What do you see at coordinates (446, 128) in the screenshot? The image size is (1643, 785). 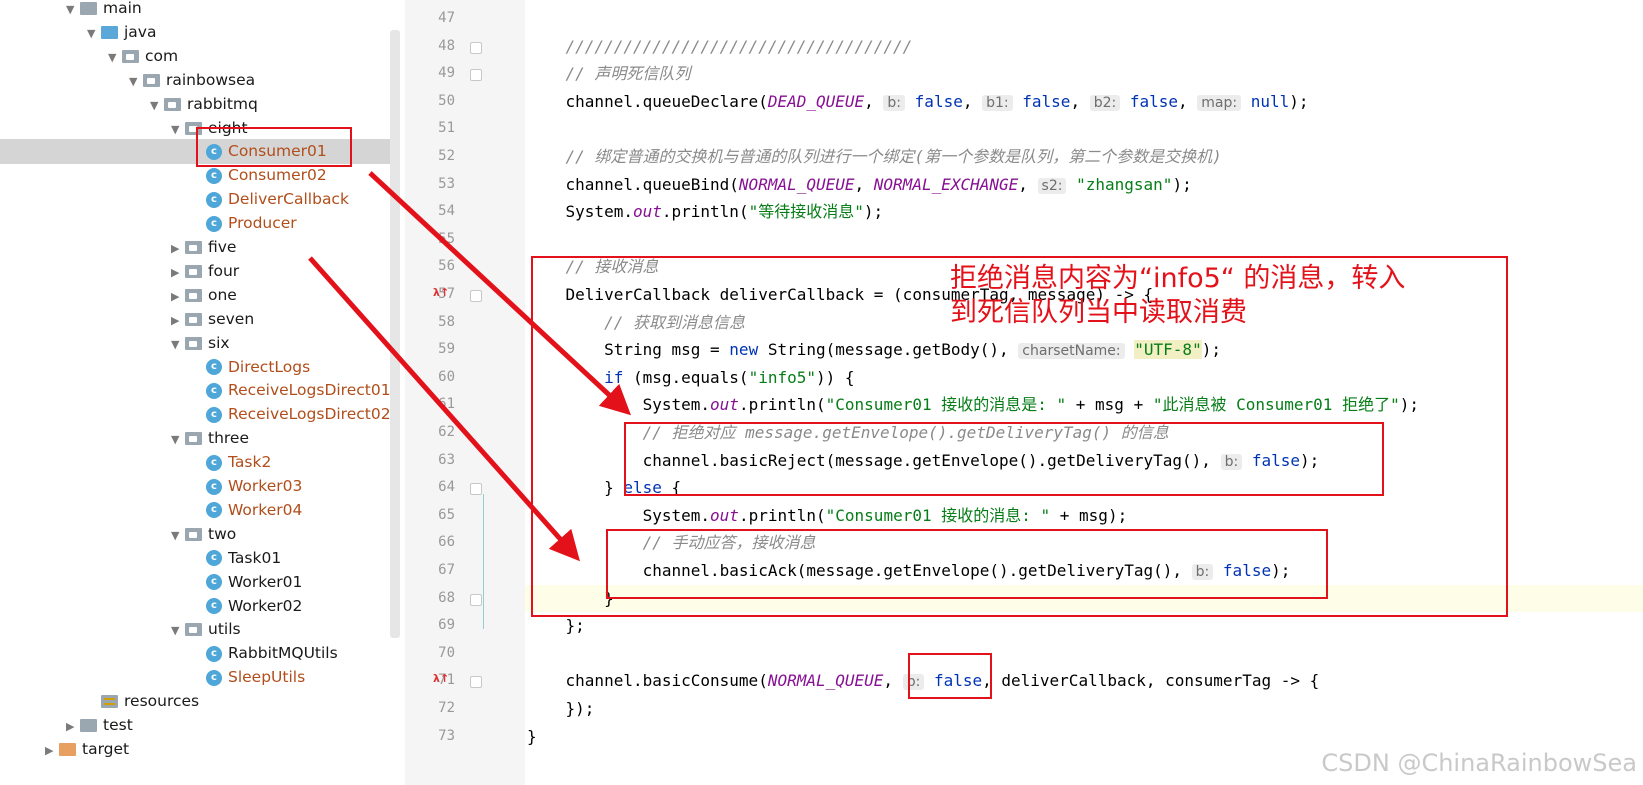 I see `line-number: 51` at bounding box center [446, 128].